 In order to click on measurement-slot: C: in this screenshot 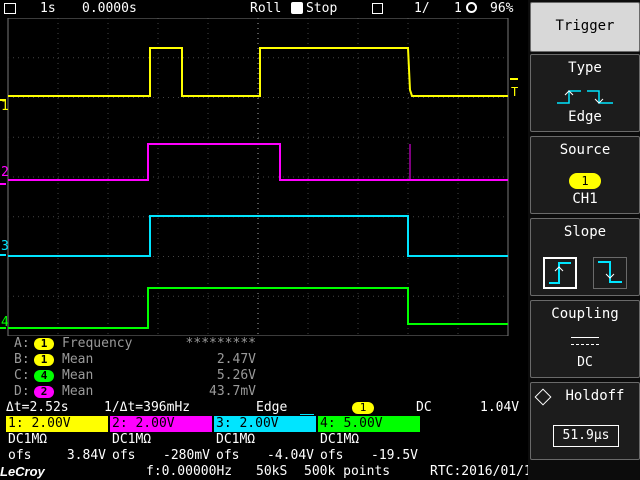, I will do `click(22, 375)`.